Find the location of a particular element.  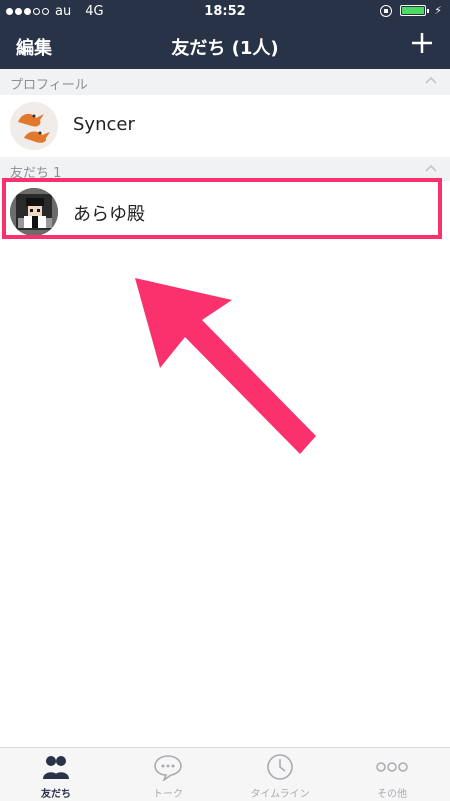

section-header-profile: プロフィール is located at coordinates (225, 82).